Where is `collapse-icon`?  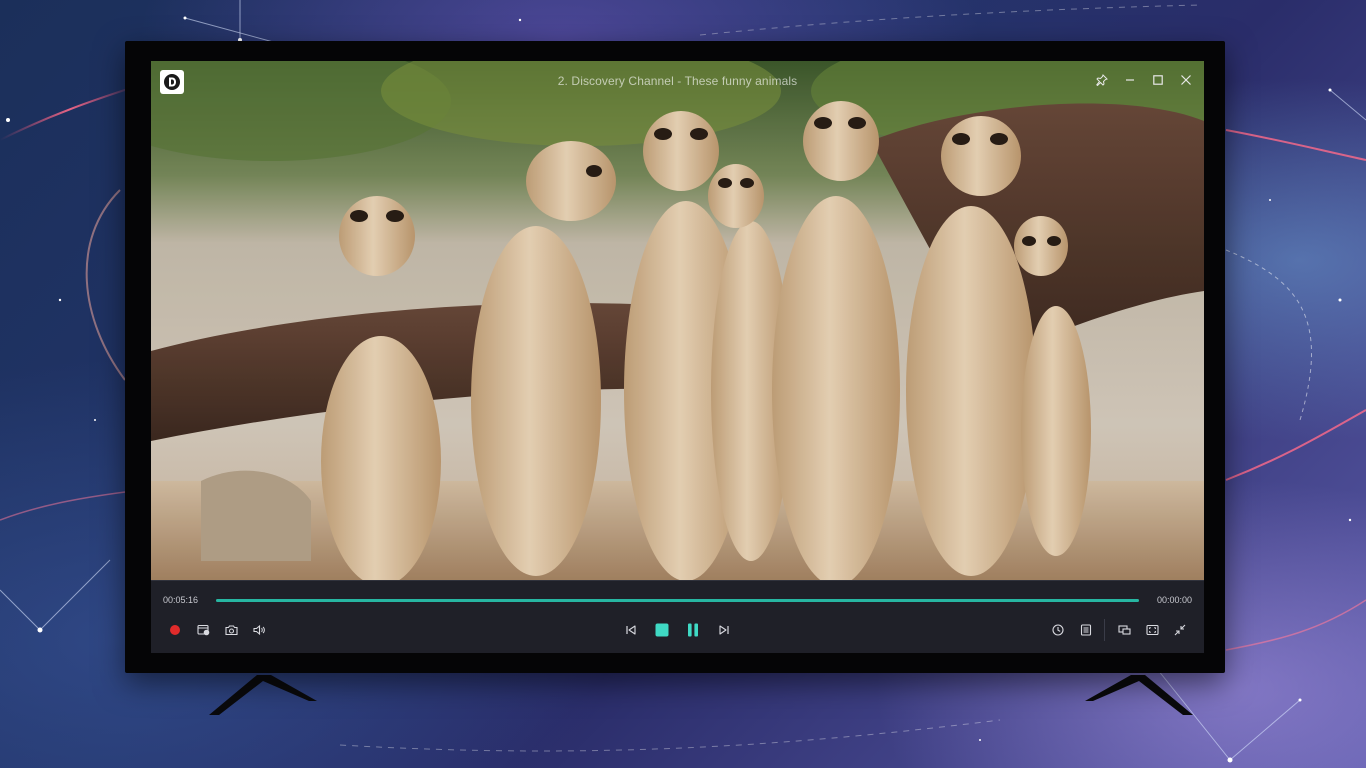
collapse-icon is located at coordinates (1180, 630).